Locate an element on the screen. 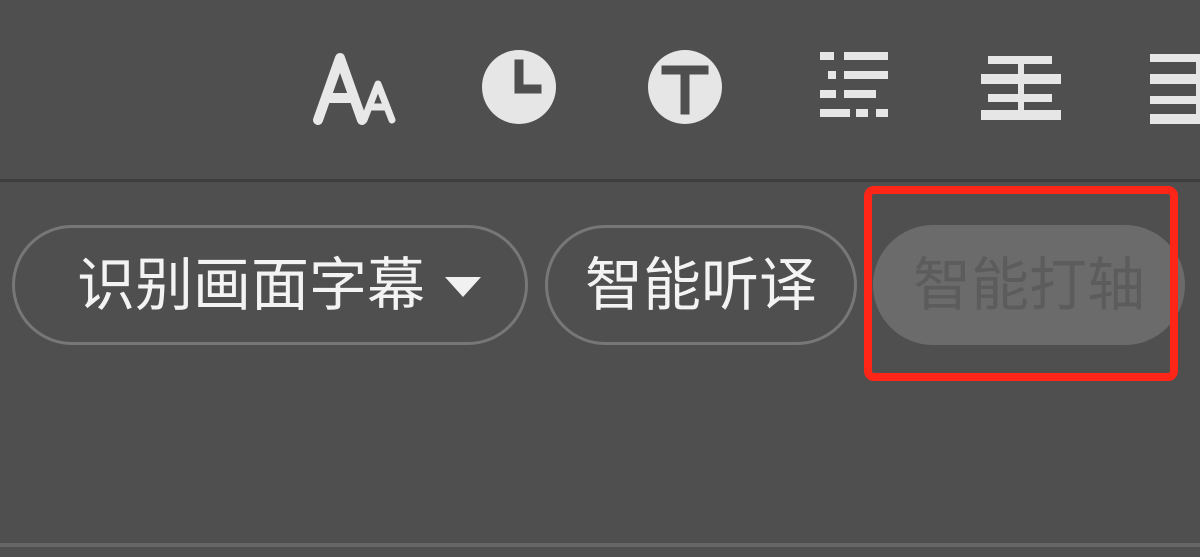 The image size is (1200, 557). smart-listen-translate-label: 智能听译 is located at coordinates (700, 285).